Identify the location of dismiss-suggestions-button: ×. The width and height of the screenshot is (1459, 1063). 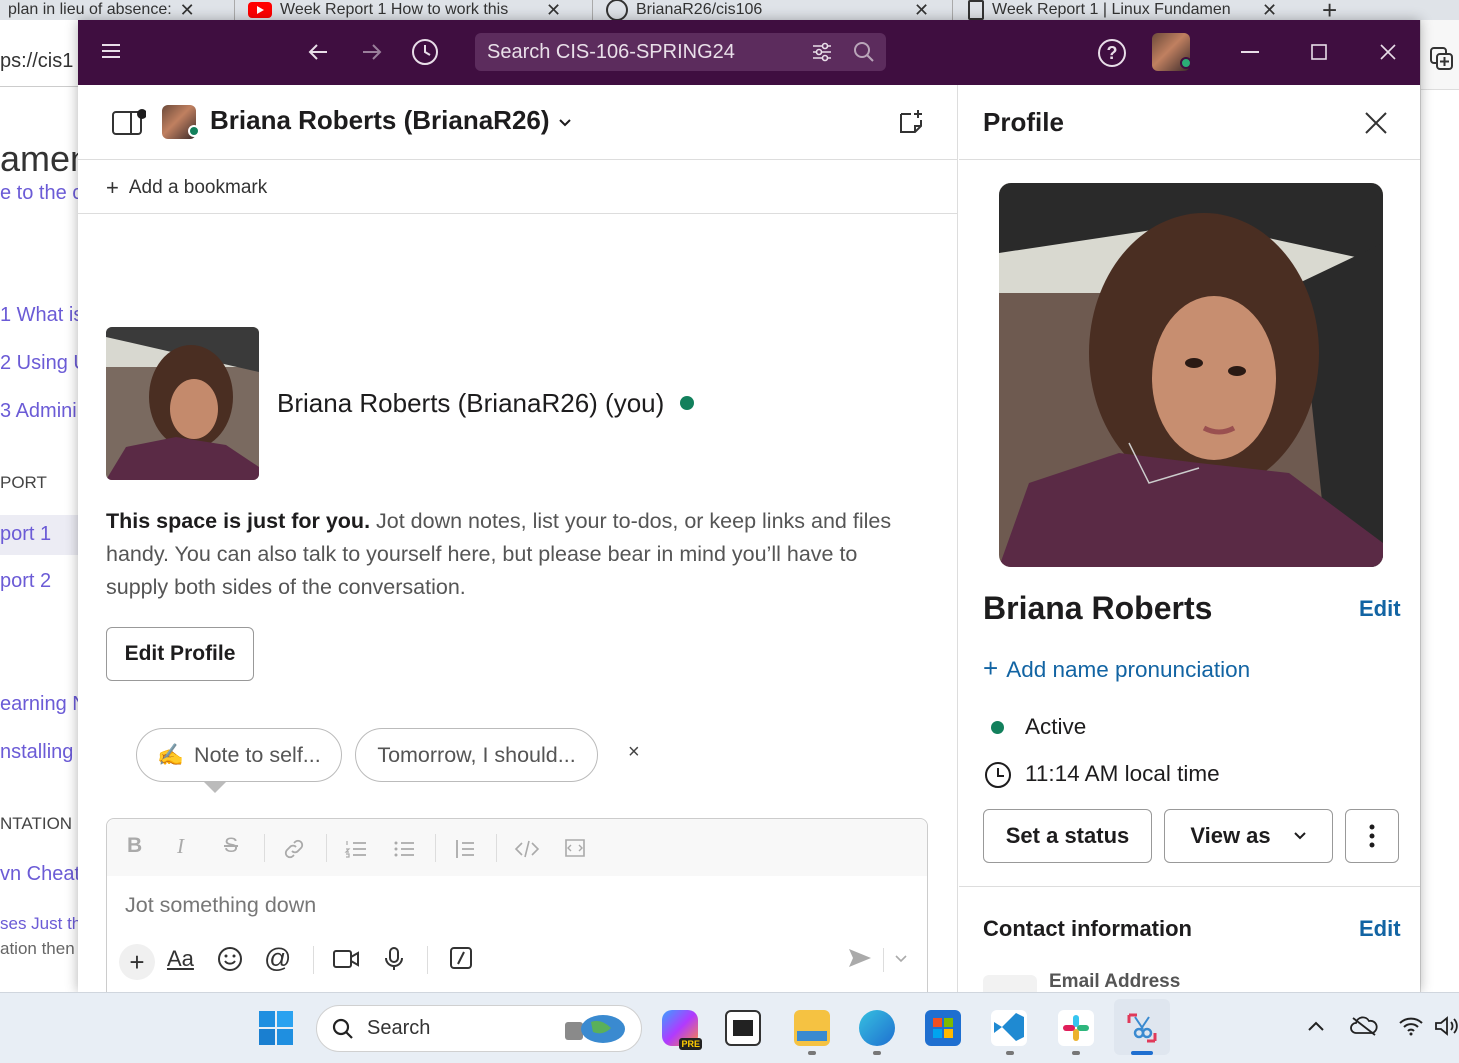
(634, 752).